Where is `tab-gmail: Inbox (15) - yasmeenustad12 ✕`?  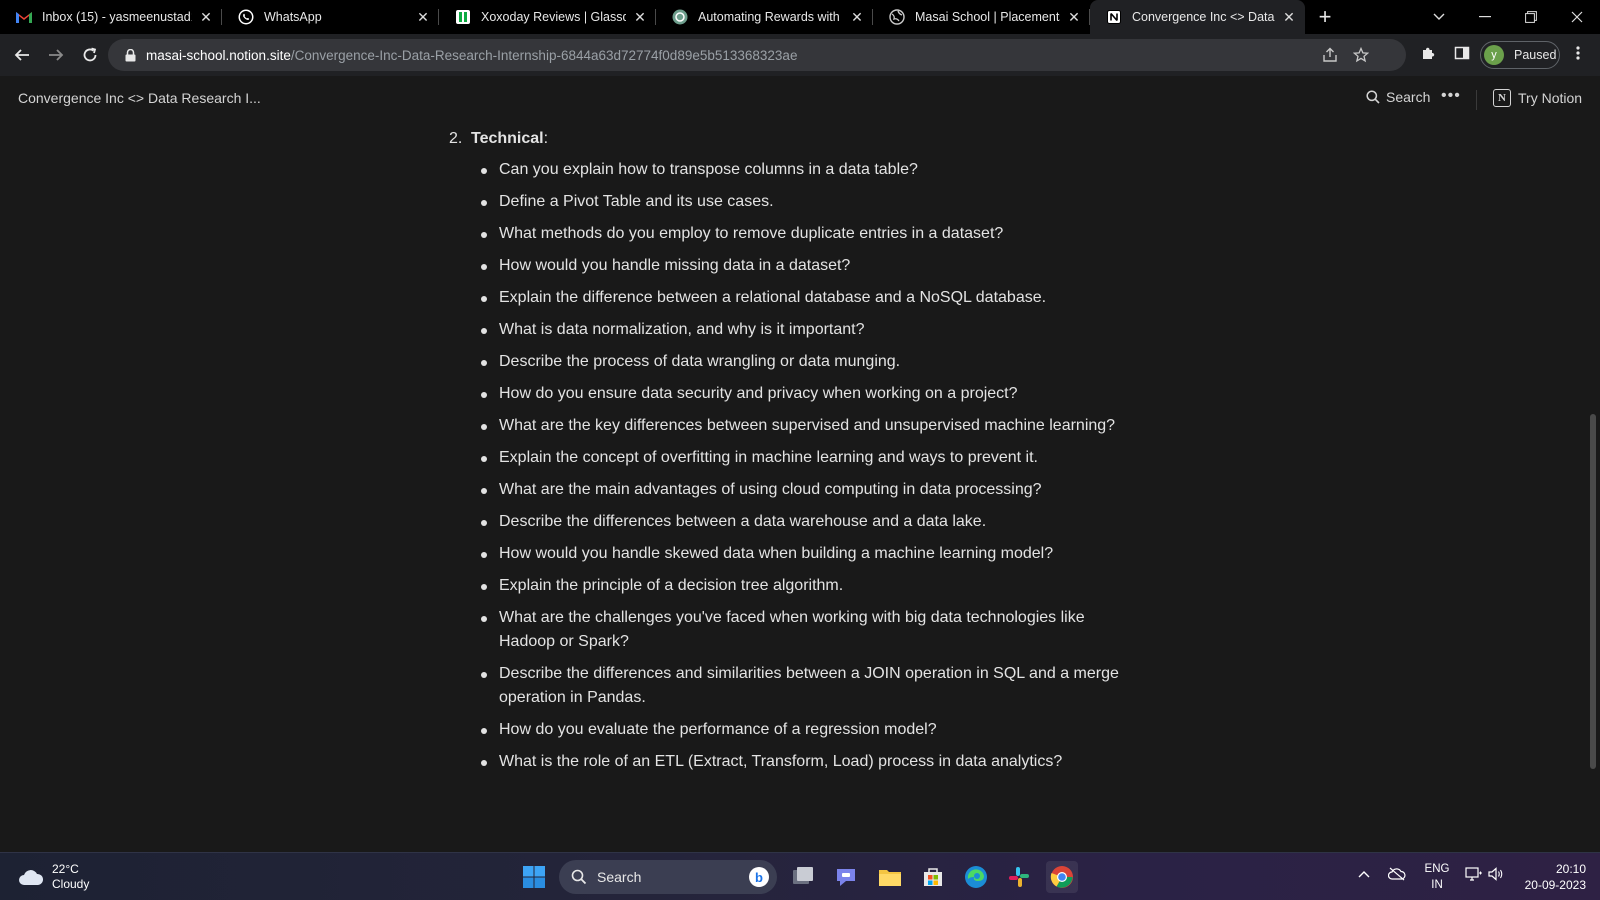
tab-gmail: Inbox (15) - yasmeenustad12 ✕ is located at coordinates (111, 17).